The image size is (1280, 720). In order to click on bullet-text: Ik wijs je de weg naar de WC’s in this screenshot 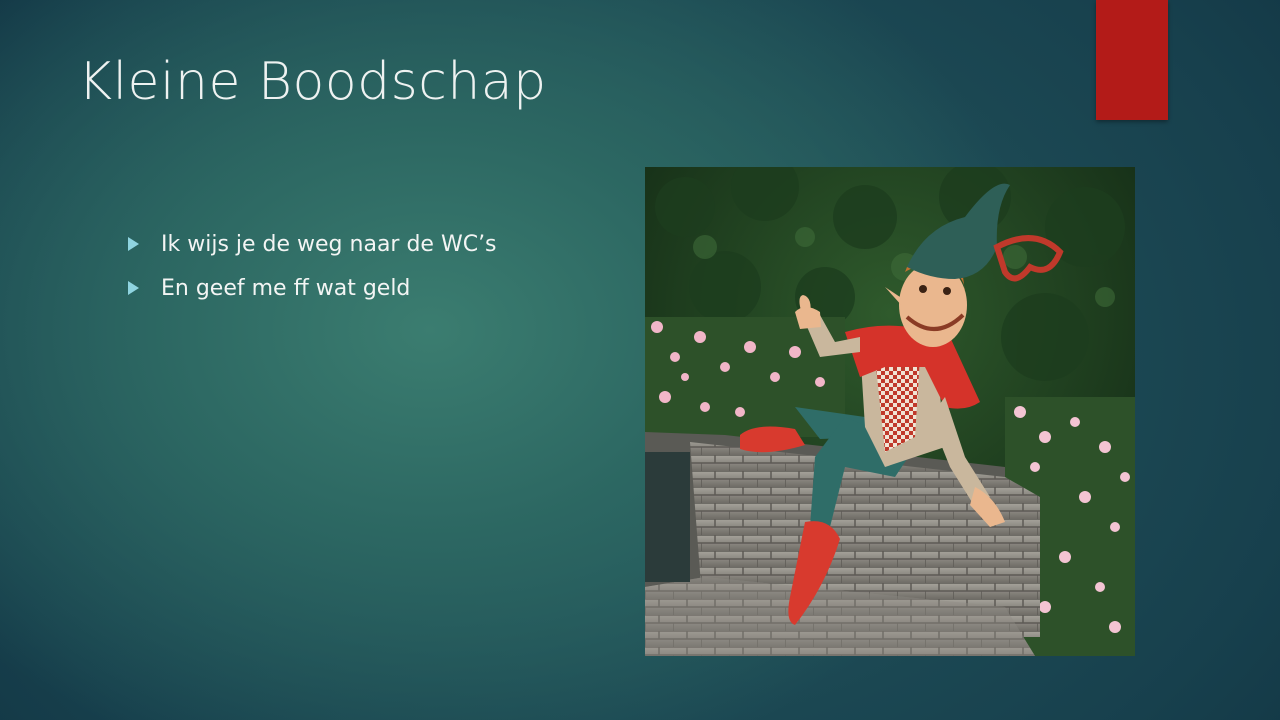, I will do `click(329, 244)`.